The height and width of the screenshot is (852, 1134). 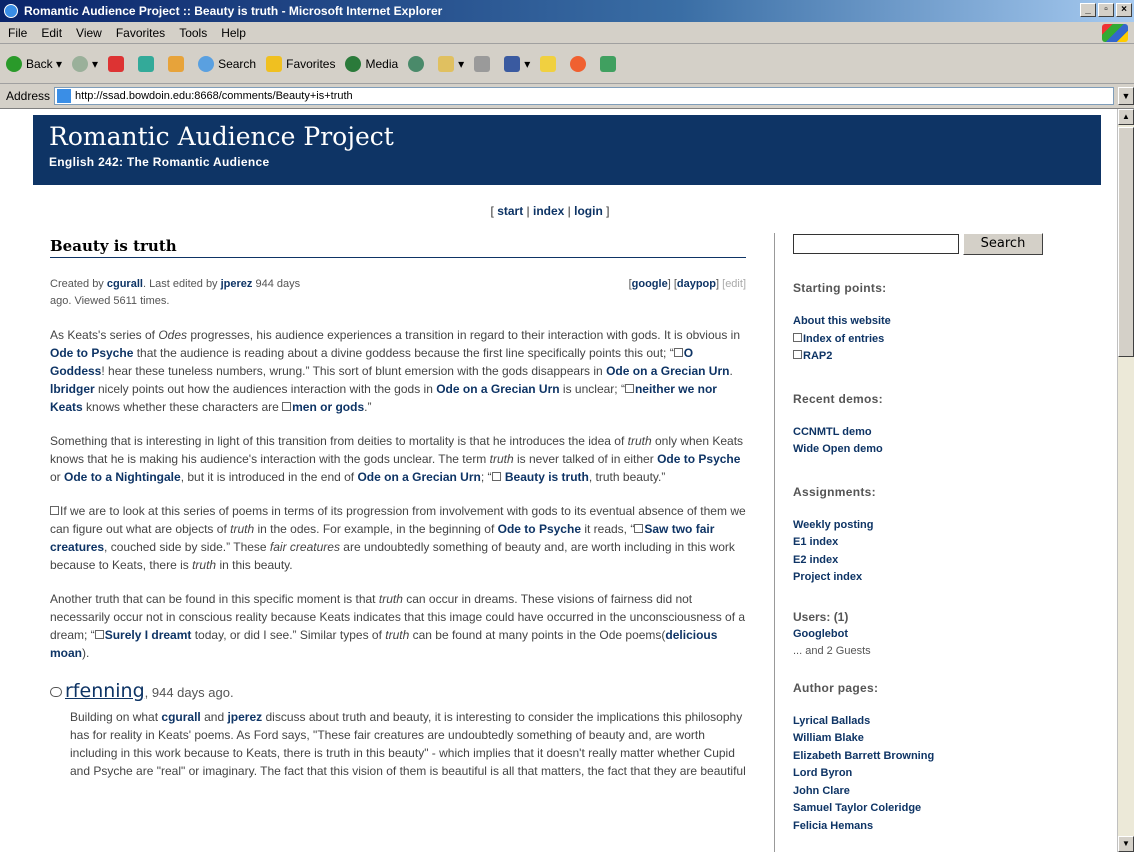 What do you see at coordinates (734, 284) in the screenshot?
I see `edit-link: edit` at bounding box center [734, 284].